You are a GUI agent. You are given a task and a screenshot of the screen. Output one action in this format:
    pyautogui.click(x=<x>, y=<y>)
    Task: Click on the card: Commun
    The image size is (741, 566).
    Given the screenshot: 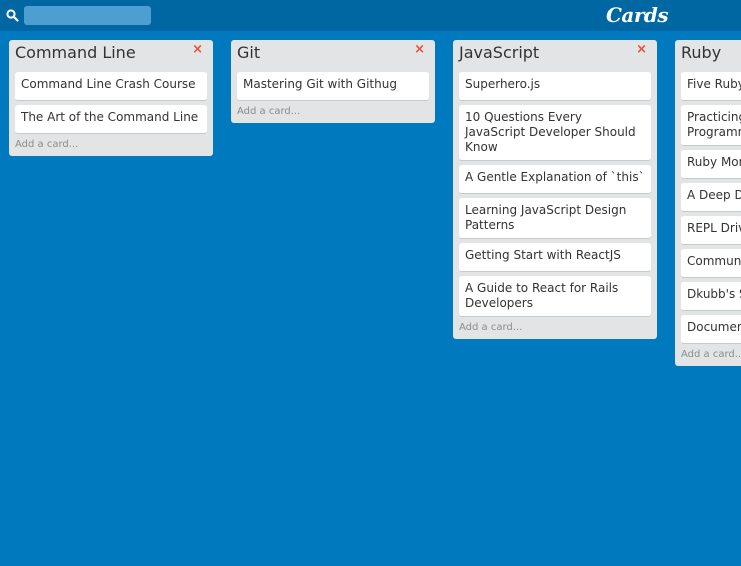 What is the action you would take?
    pyautogui.click(x=711, y=263)
    